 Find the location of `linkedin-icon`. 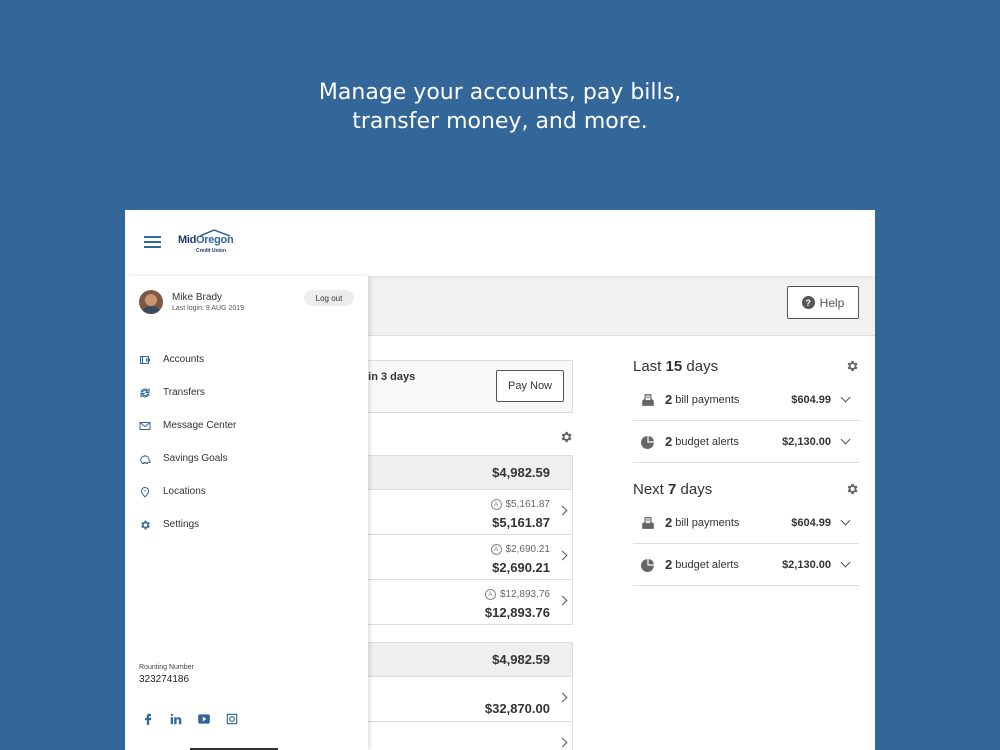

linkedin-icon is located at coordinates (176, 719).